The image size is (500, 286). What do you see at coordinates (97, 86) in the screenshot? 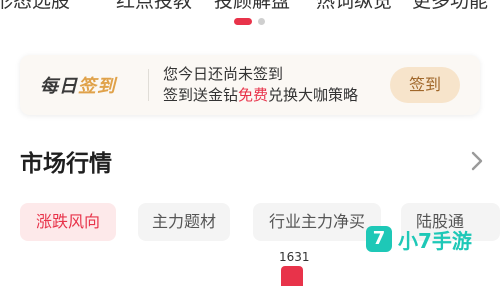
I see `logo-text-part2: 签到` at bounding box center [97, 86].